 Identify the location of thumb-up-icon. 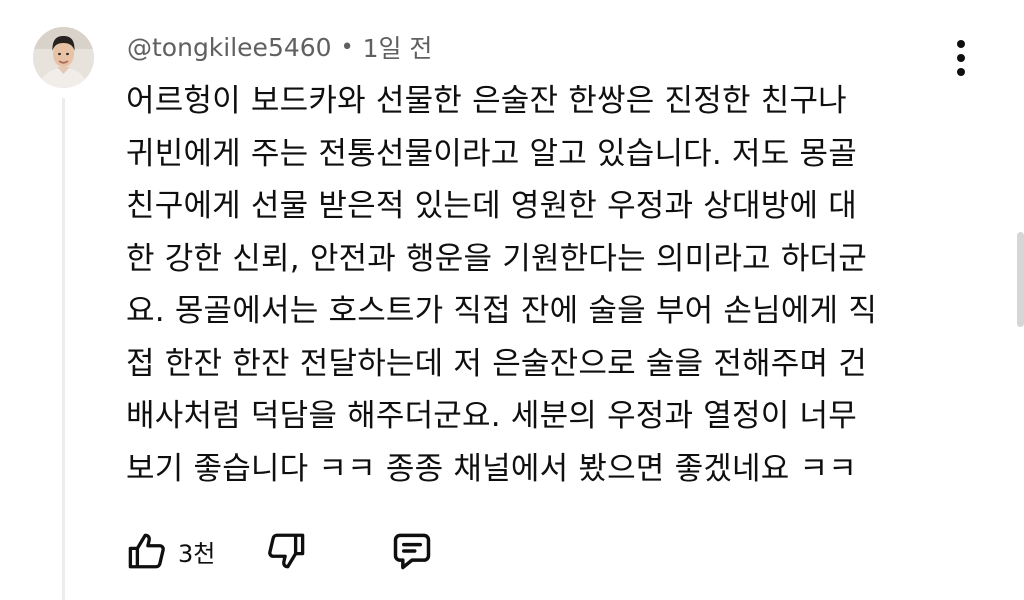
(146, 551).